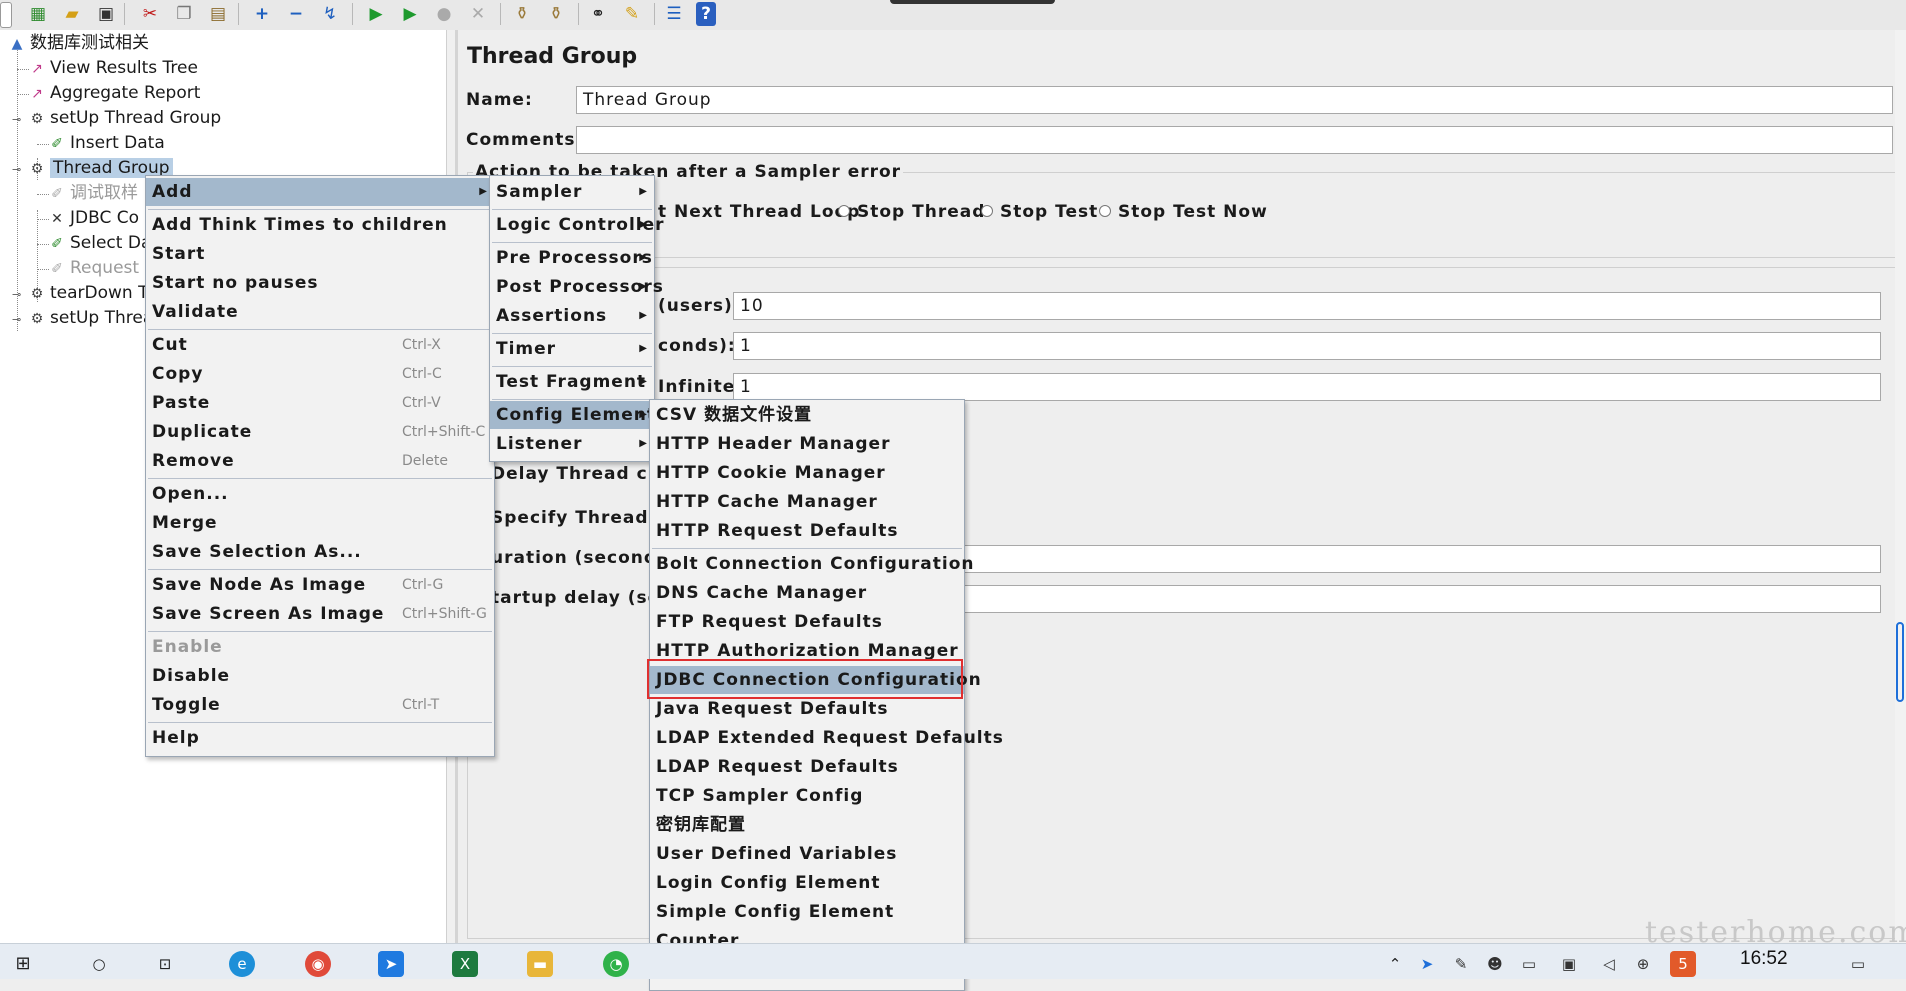  Describe the element at coordinates (242, 964) in the screenshot. I see `edge-icon: e` at that location.